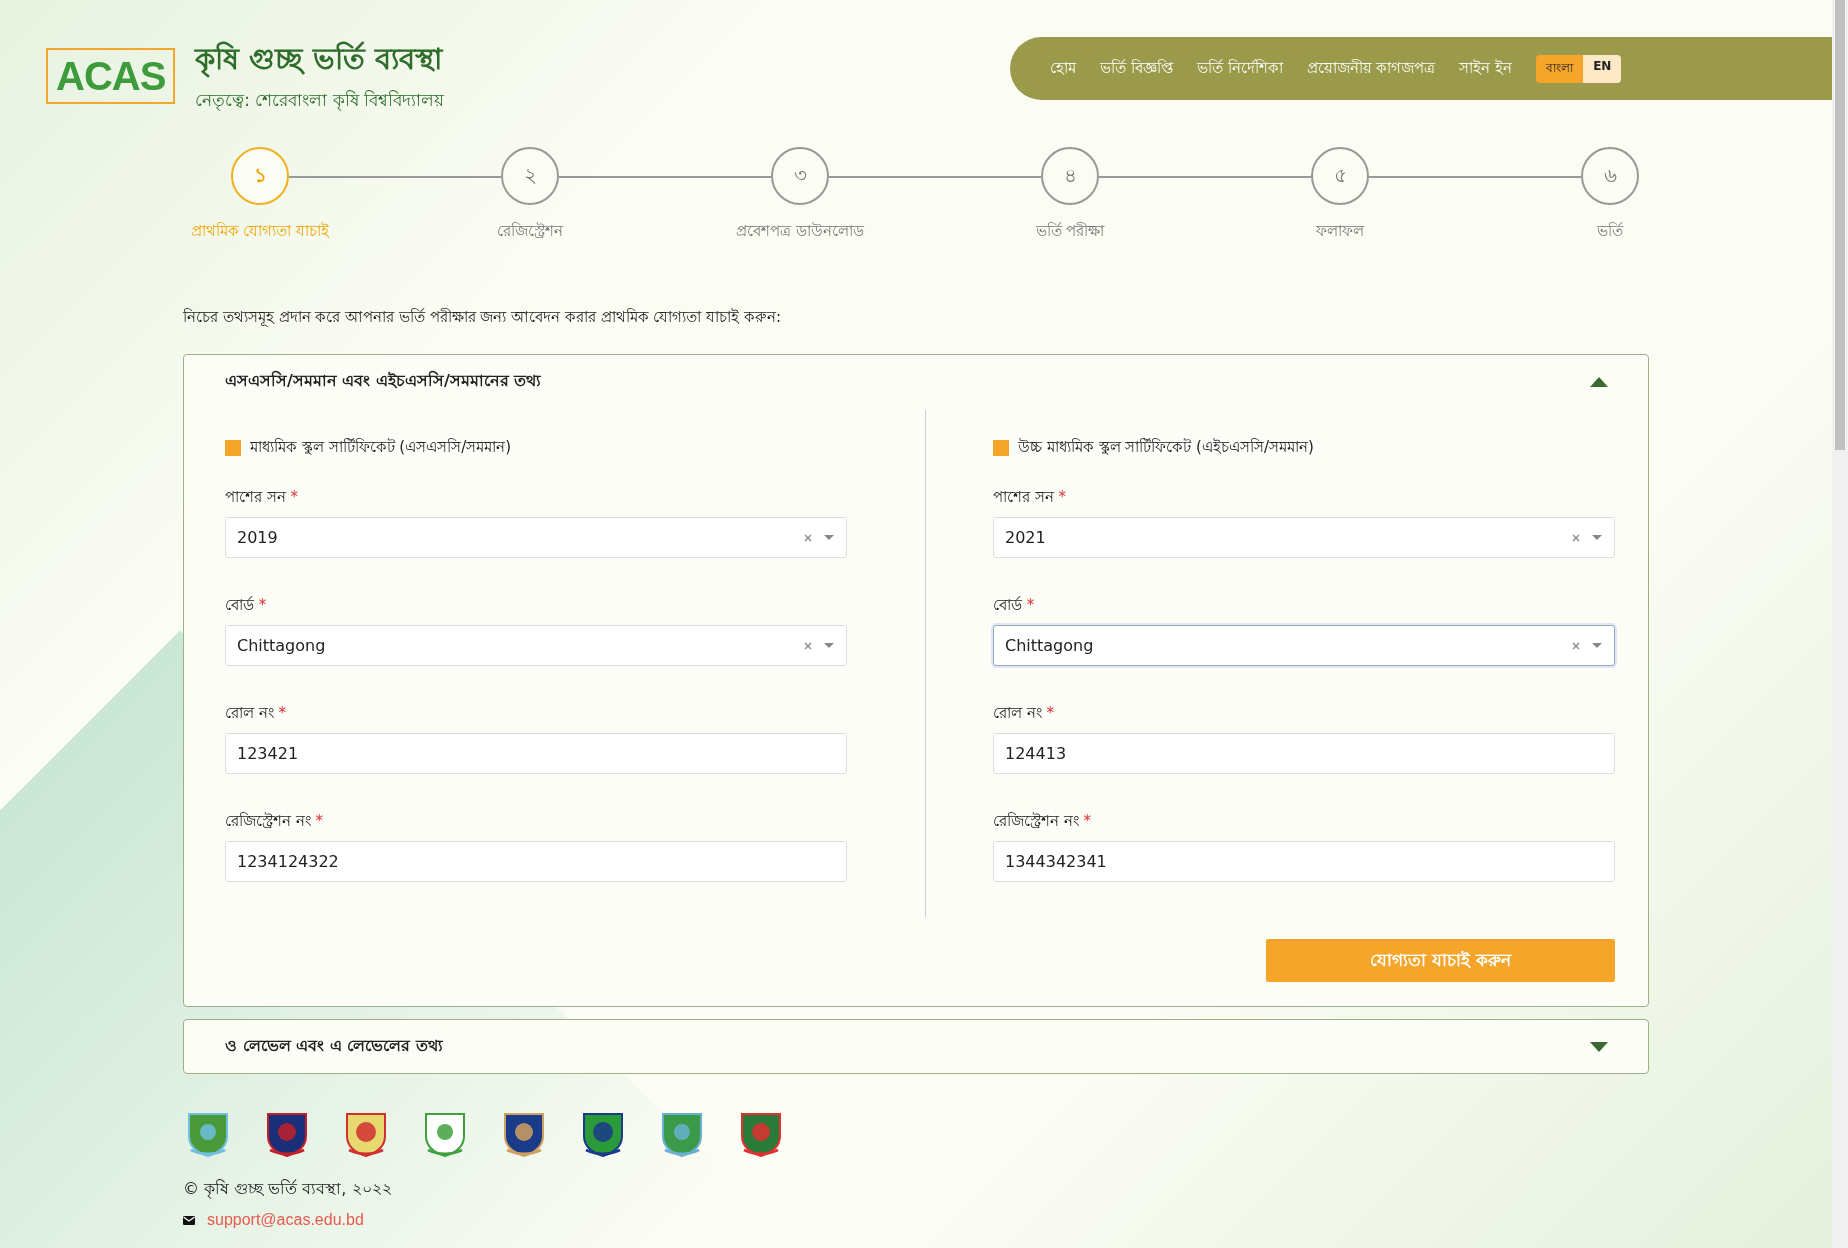 The image size is (1848, 1248). I want to click on input-value: 1234124322, so click(288, 861).